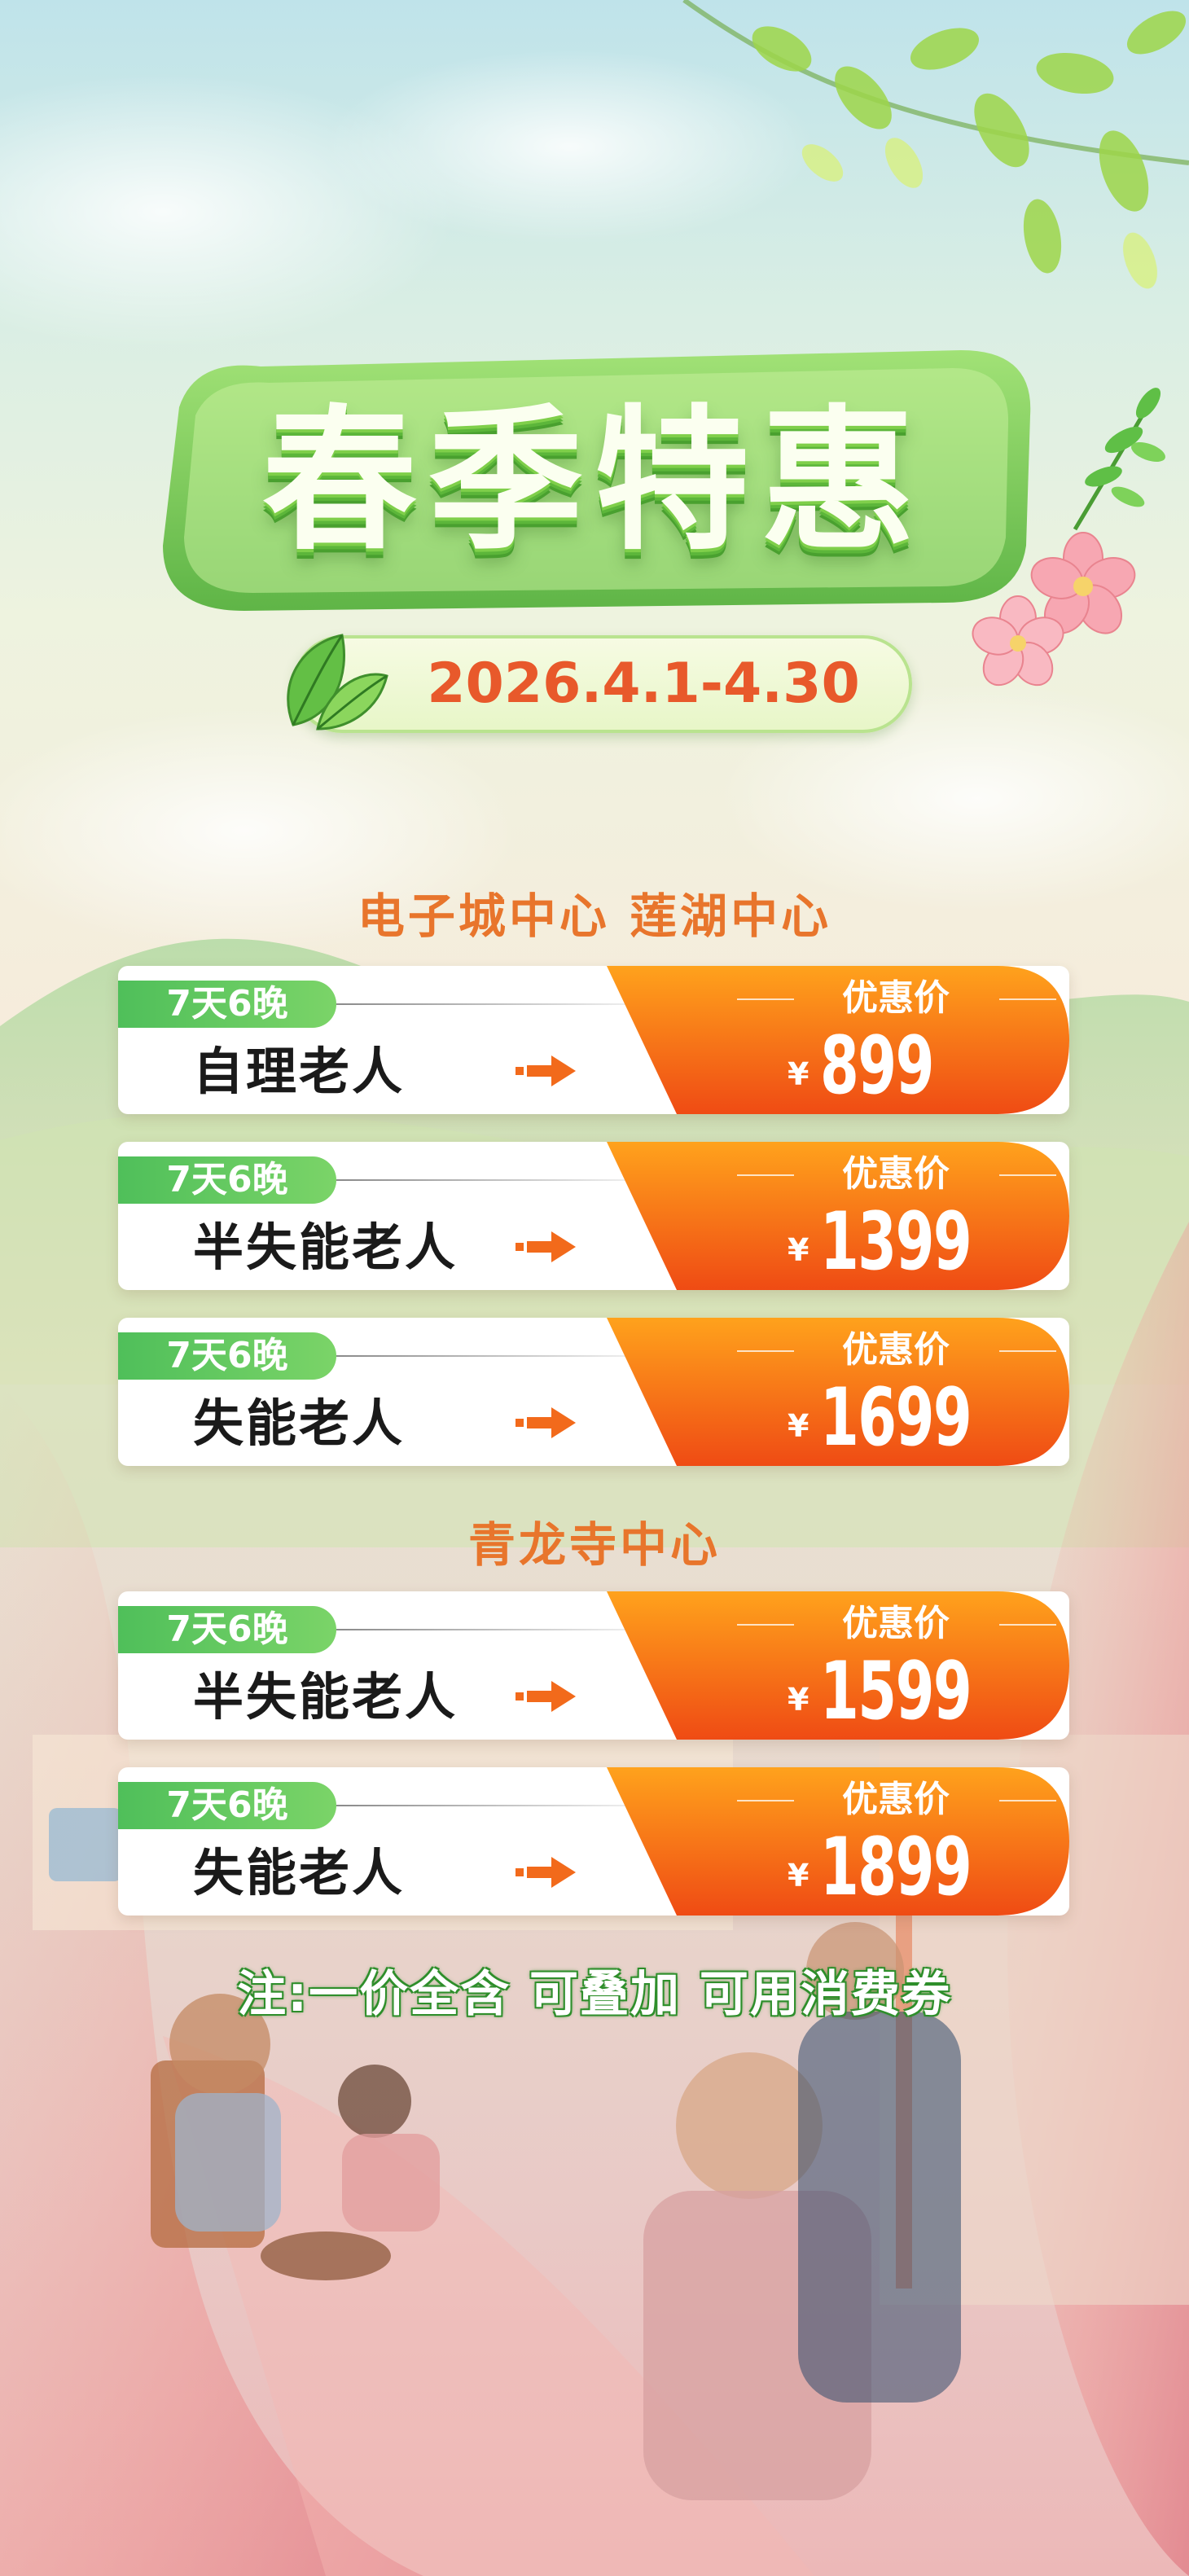 The height and width of the screenshot is (2576, 1189). What do you see at coordinates (593, 1392) in the screenshot?
I see `price-card: 7天6晚 失能老人 优惠价 ¥ 1699` at bounding box center [593, 1392].